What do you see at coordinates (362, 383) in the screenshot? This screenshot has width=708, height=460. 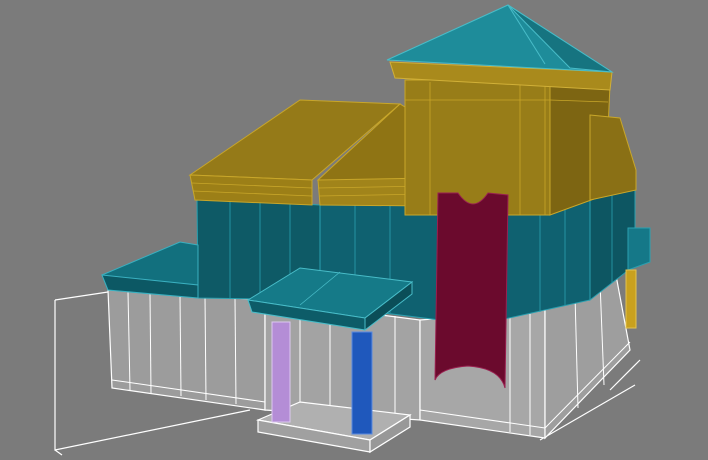 I see `right-column` at bounding box center [362, 383].